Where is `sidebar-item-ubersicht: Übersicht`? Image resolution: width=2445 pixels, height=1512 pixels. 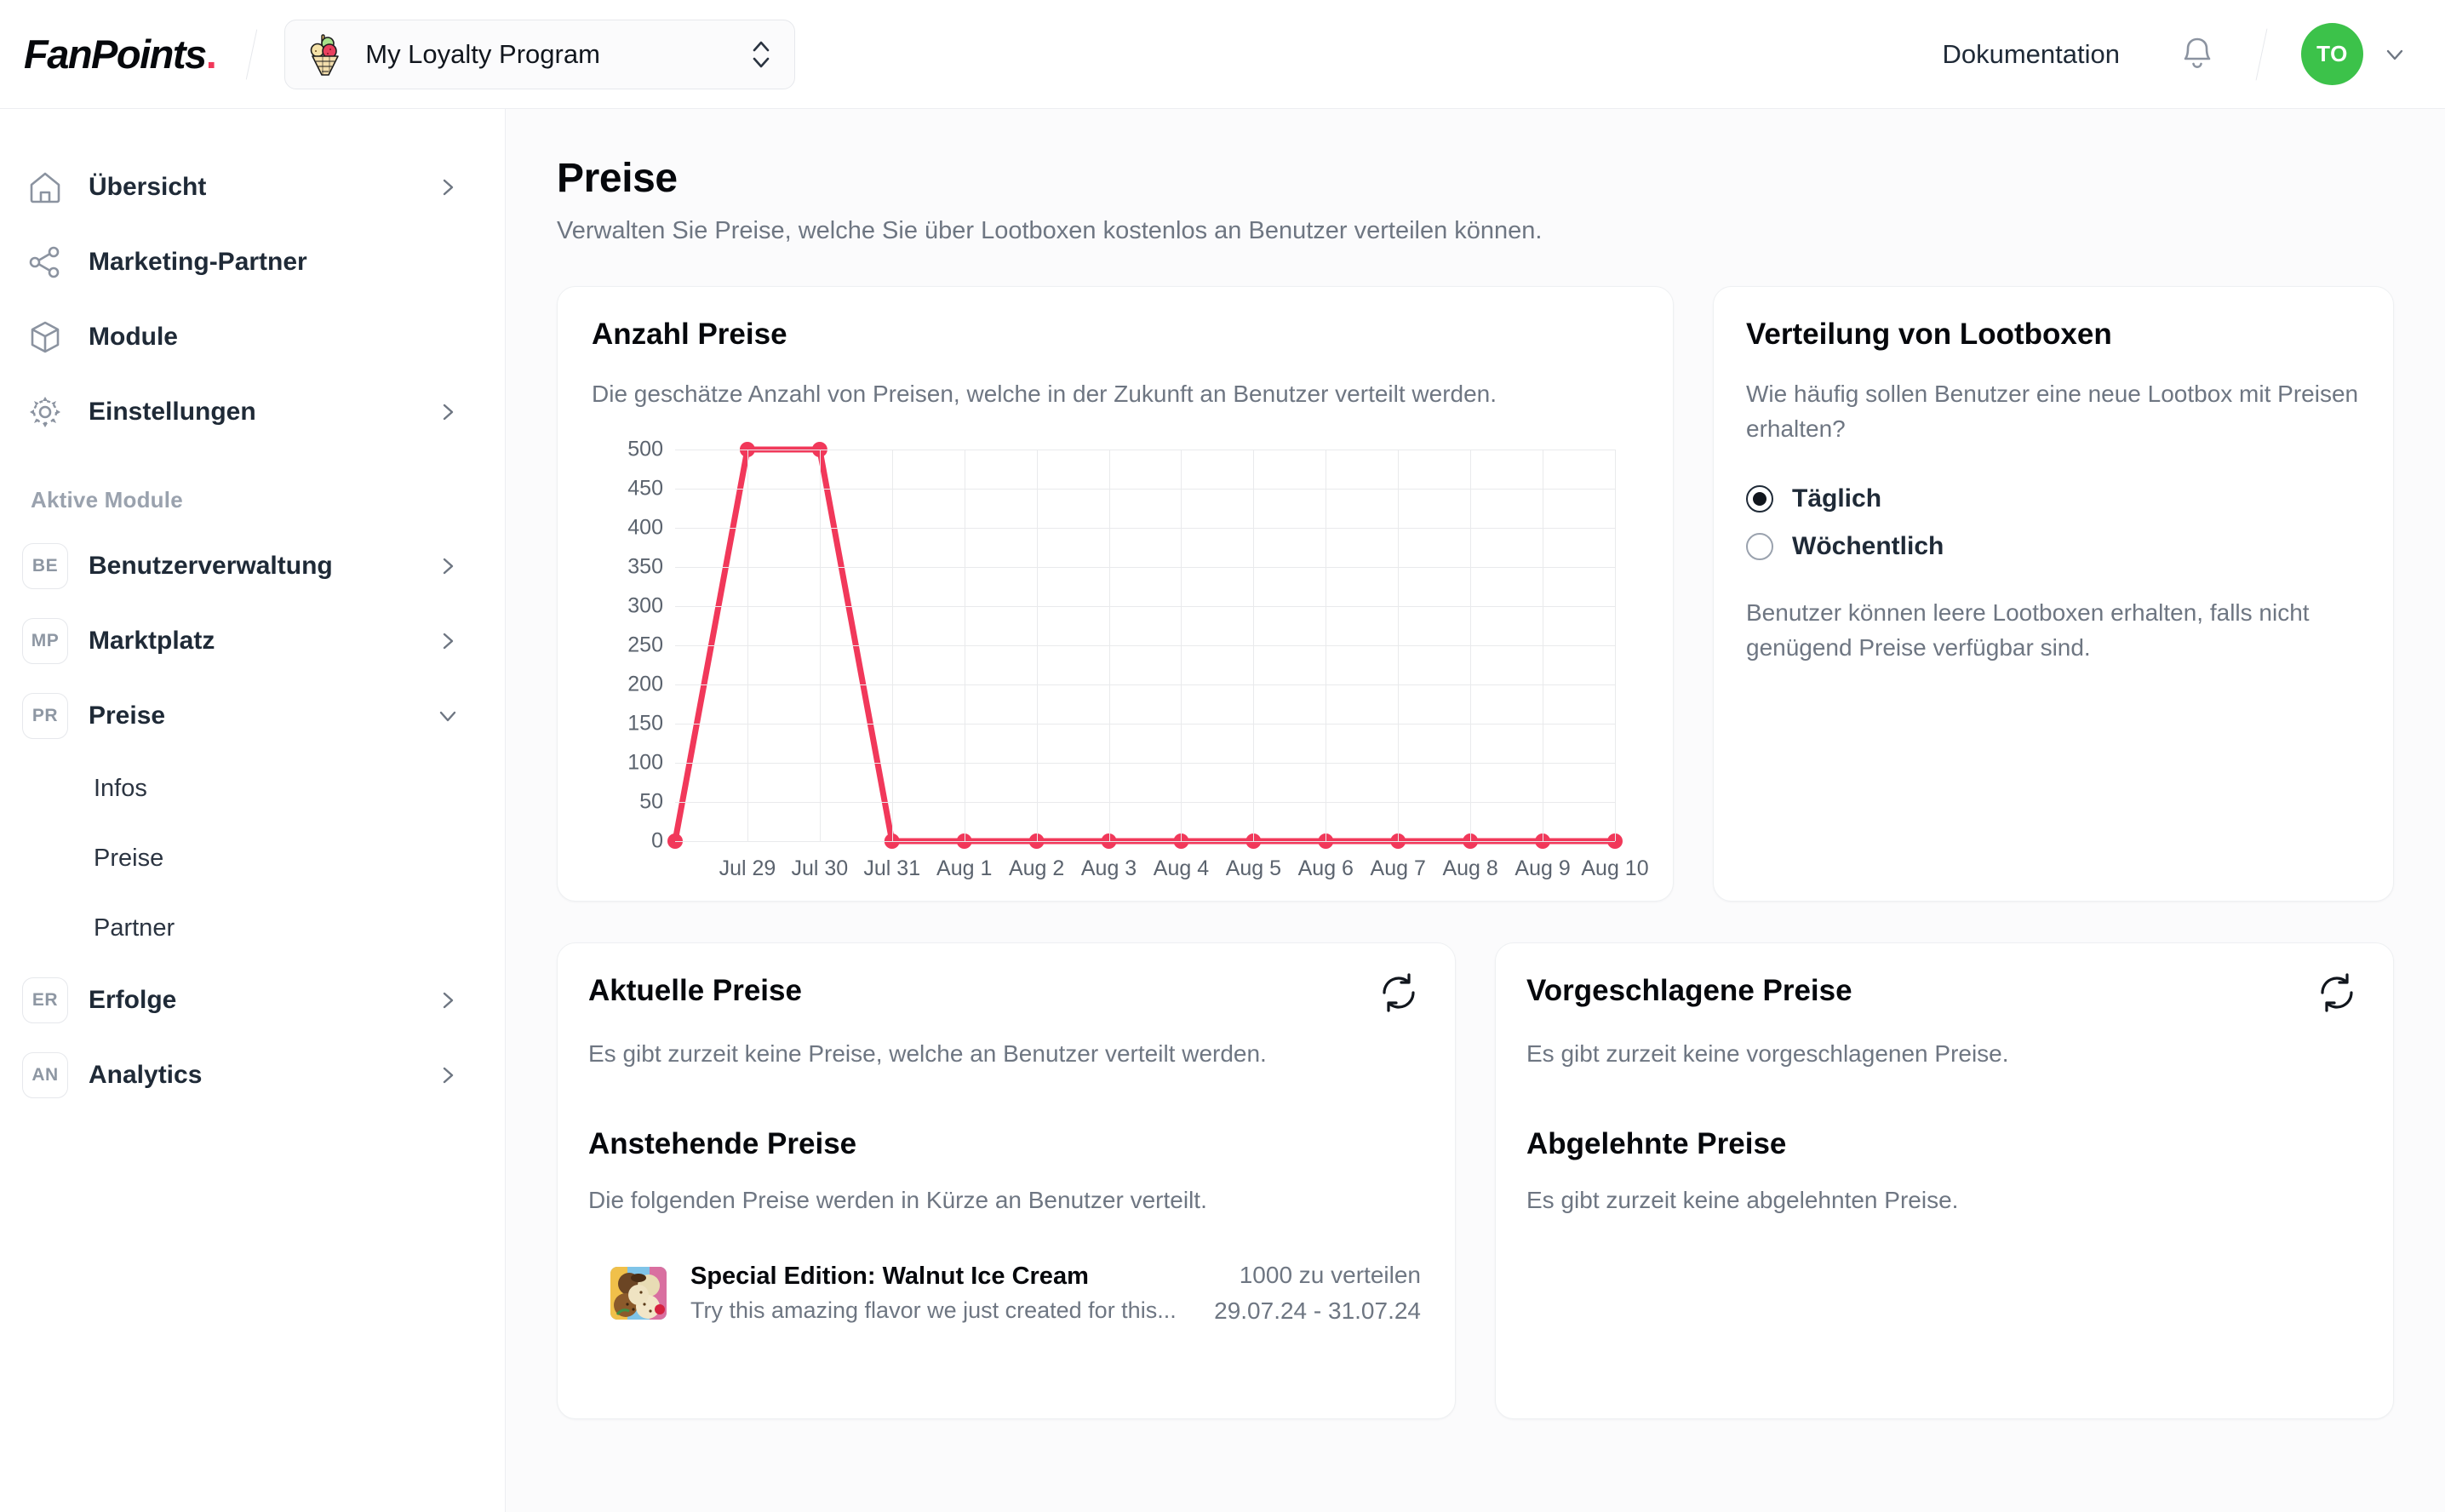 sidebar-item-ubersicht: Übersicht is located at coordinates (252, 187).